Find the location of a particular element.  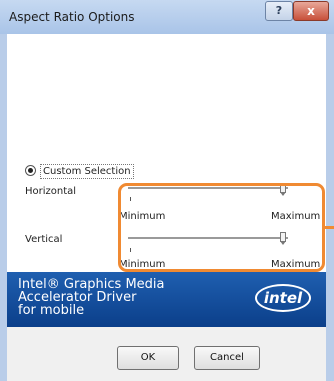

help-button: ? is located at coordinates (279, 11).